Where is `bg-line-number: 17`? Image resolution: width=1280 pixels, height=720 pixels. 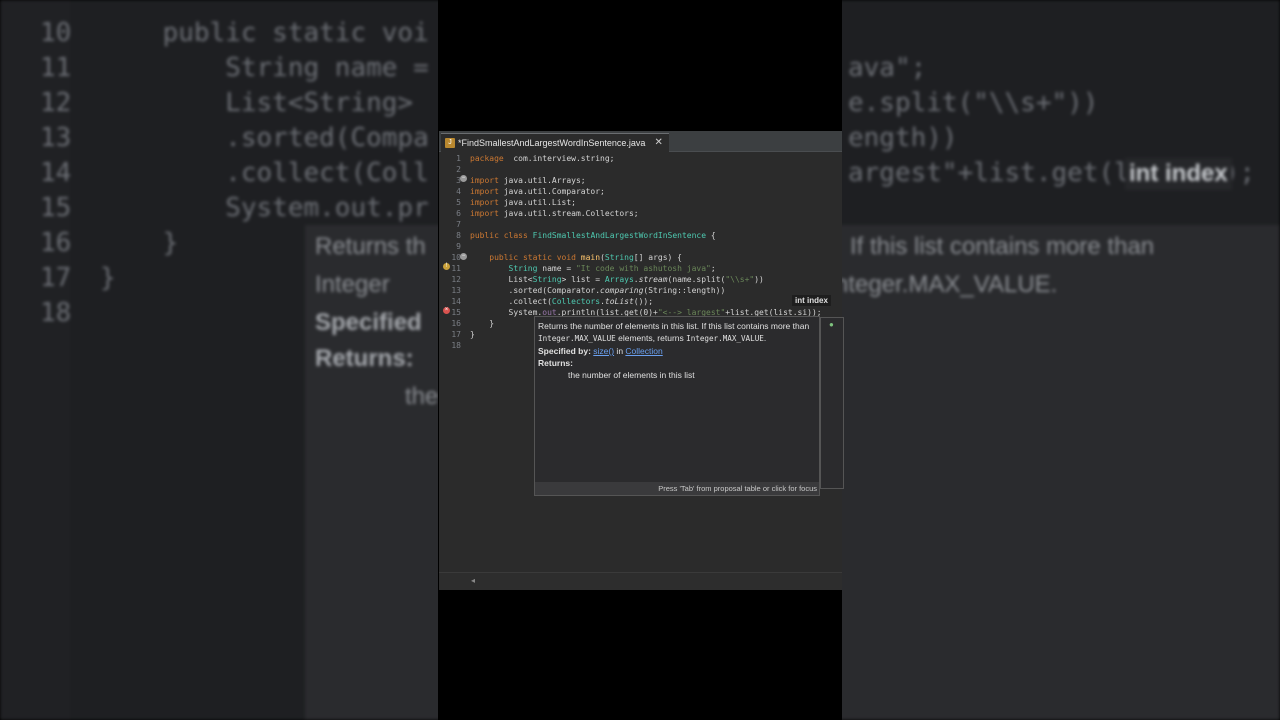 bg-line-number: 17 is located at coordinates (56, 278).